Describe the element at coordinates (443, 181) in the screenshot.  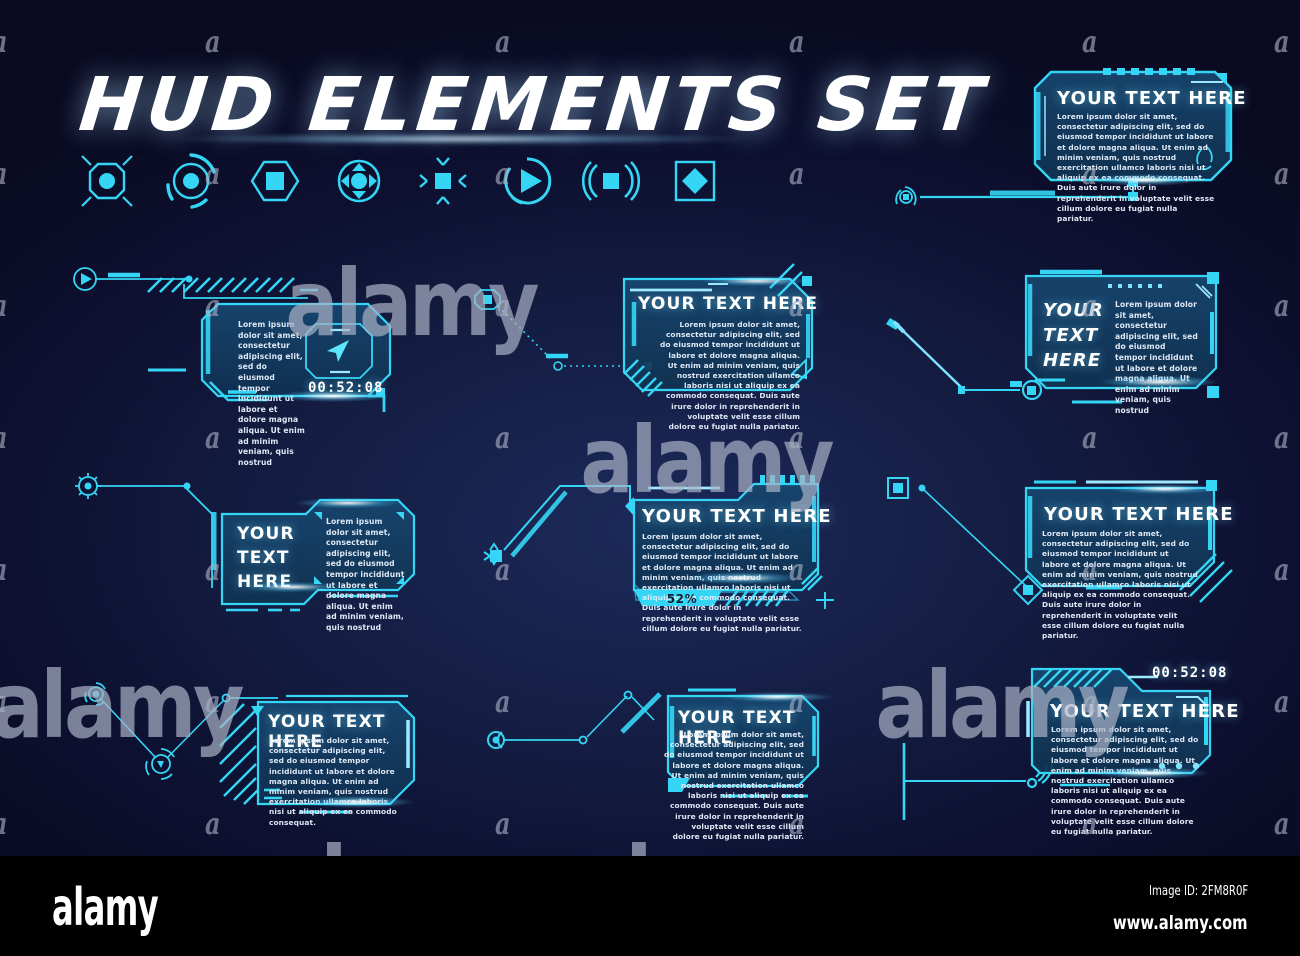
I see `crosshair-square-icon` at that location.